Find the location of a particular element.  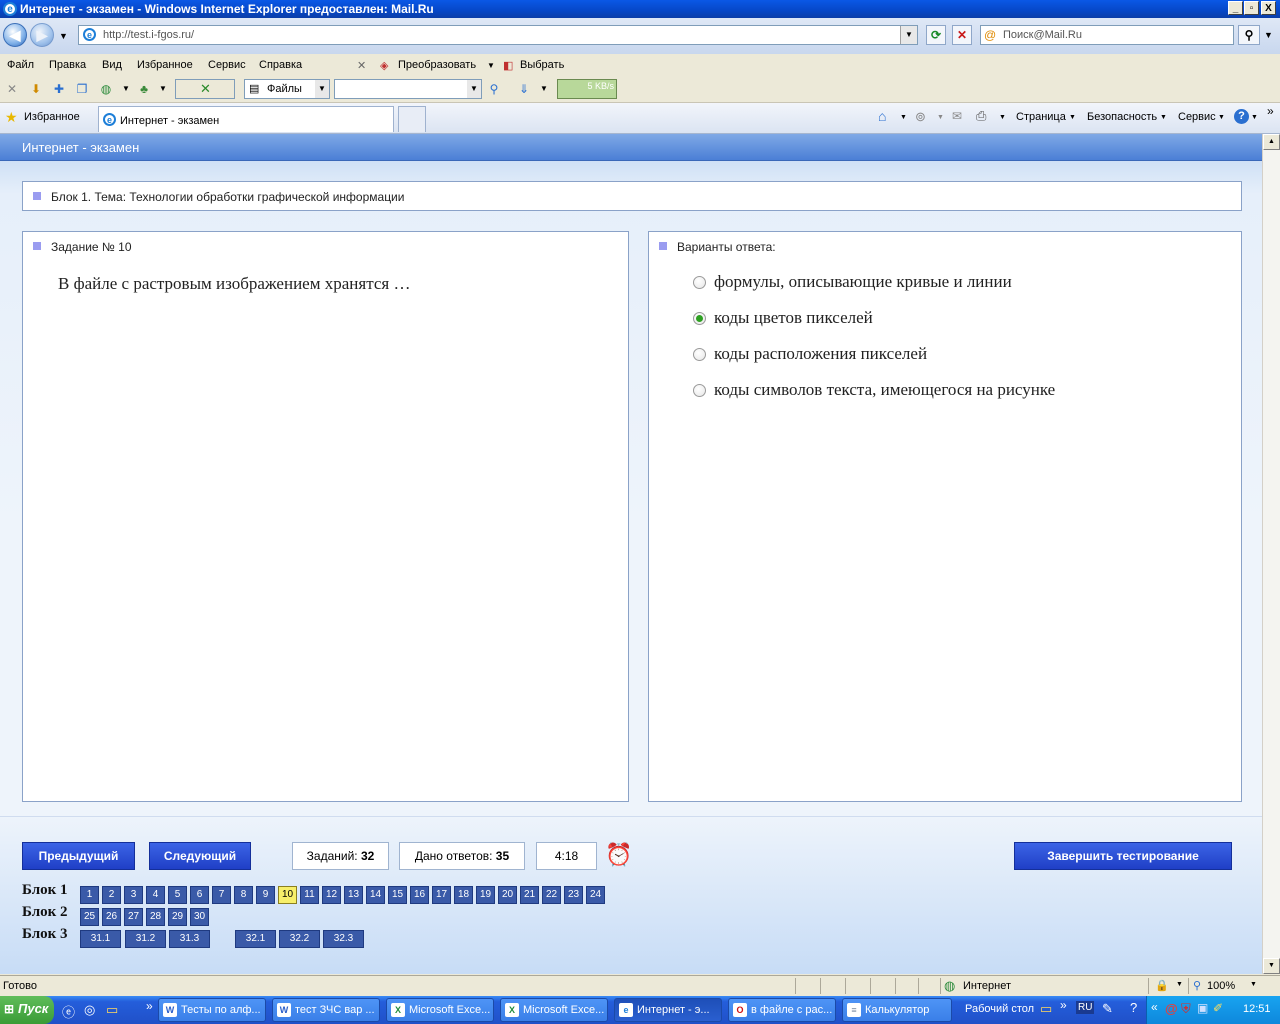

protected-mode-icon: 🔒 is located at coordinates (1162, 985).